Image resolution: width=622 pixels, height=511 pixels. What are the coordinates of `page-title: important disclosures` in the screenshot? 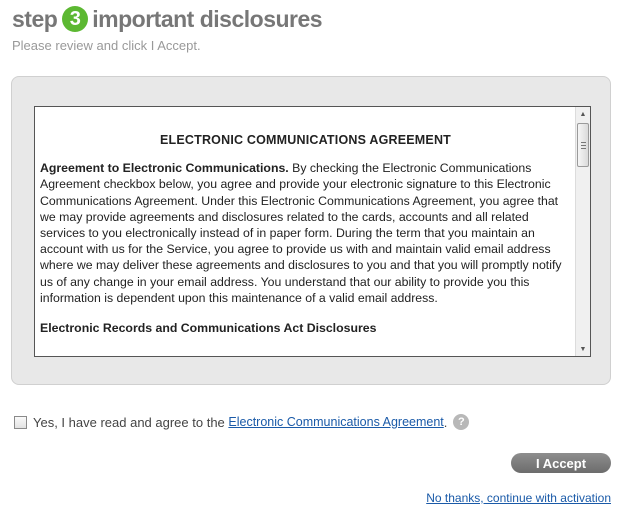 It's located at (207, 18).